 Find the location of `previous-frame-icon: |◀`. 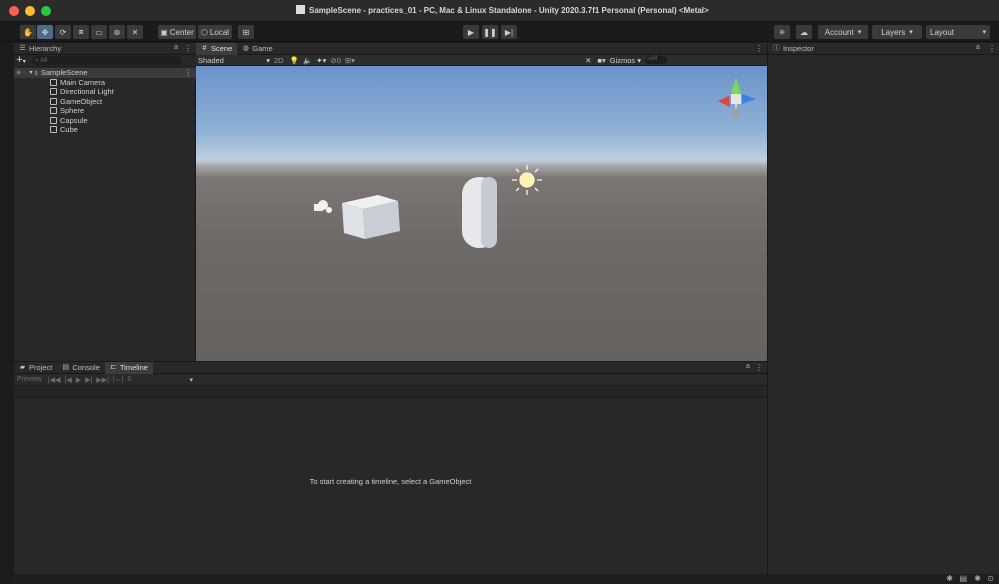

previous-frame-icon: |◀ is located at coordinates (68, 380).